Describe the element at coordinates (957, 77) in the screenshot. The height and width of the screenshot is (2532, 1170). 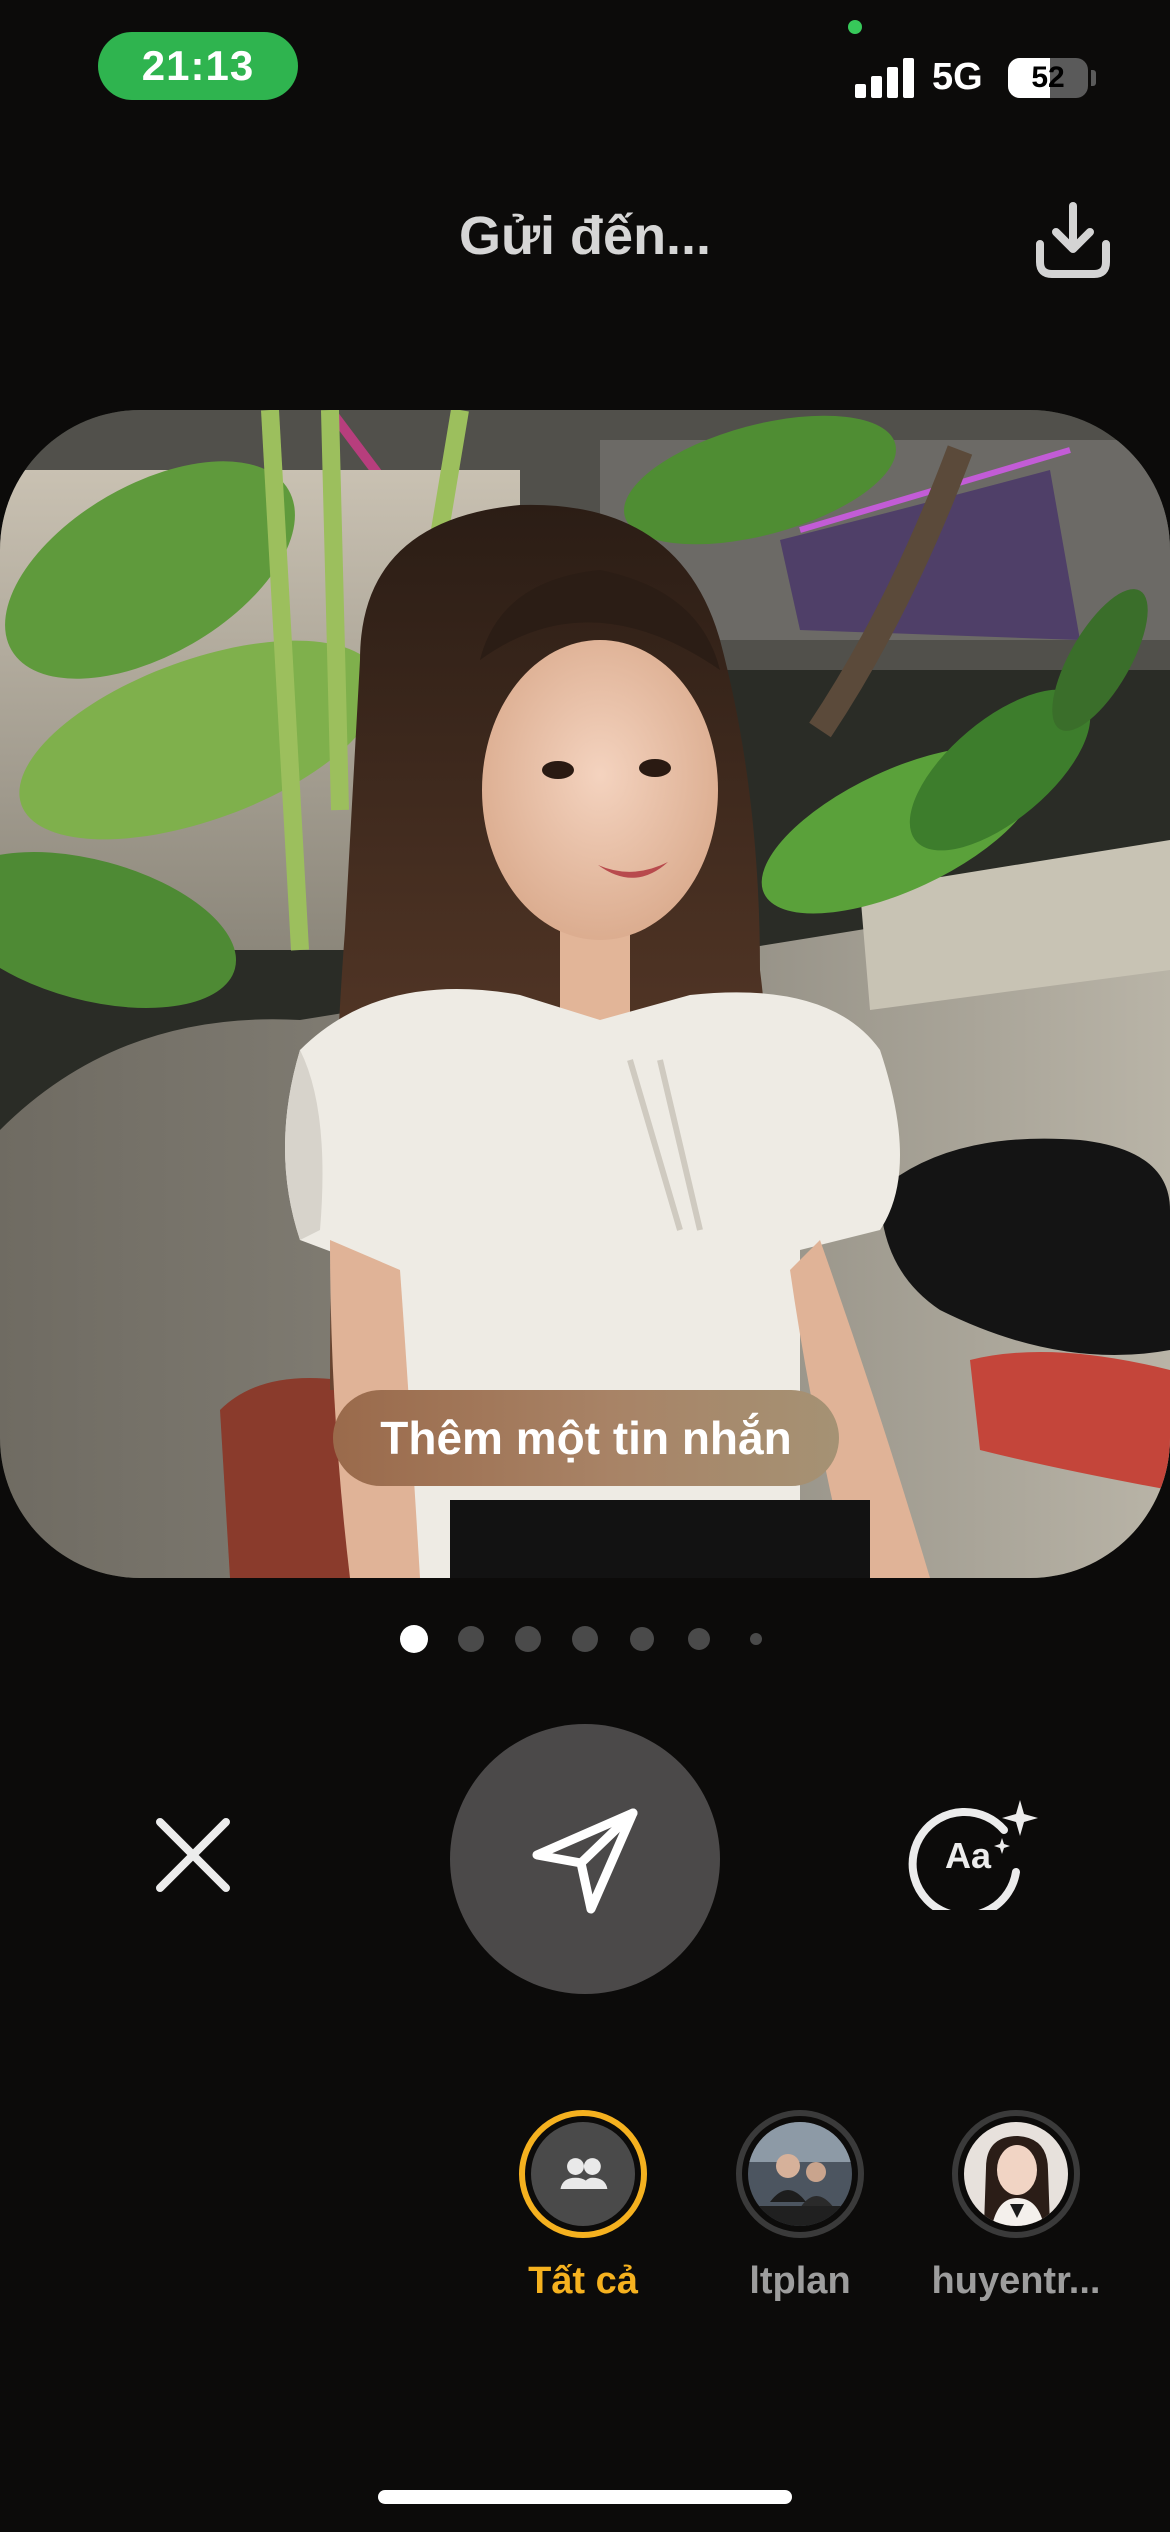
I see `network-type: 5G` at that location.